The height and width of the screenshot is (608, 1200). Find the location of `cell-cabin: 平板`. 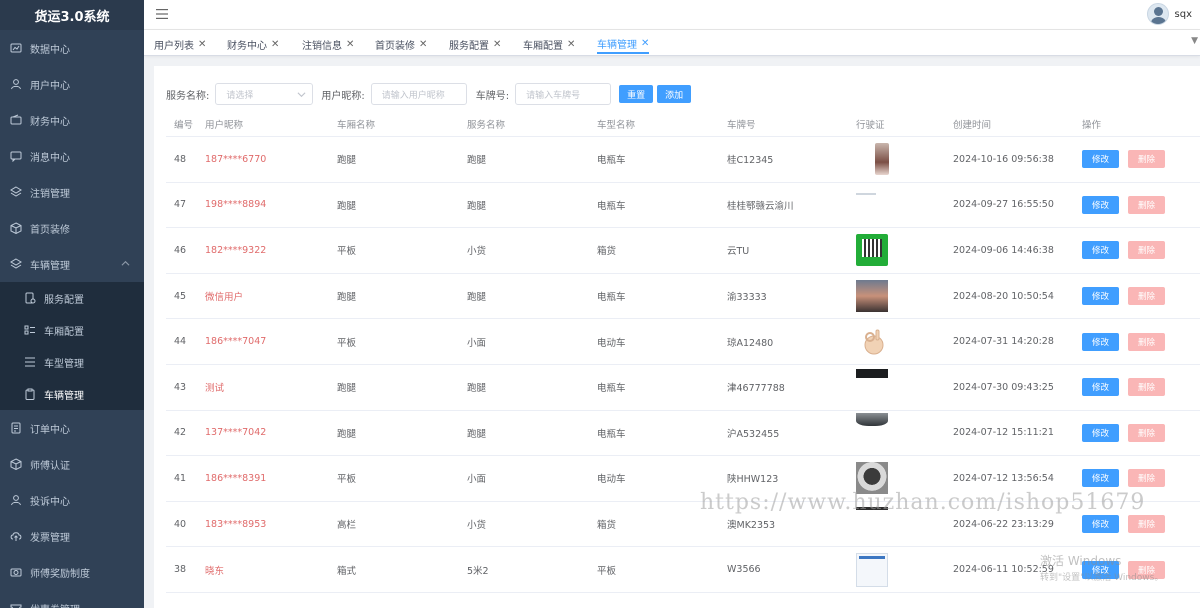

cell-cabin: 平板 is located at coordinates (347, 252).